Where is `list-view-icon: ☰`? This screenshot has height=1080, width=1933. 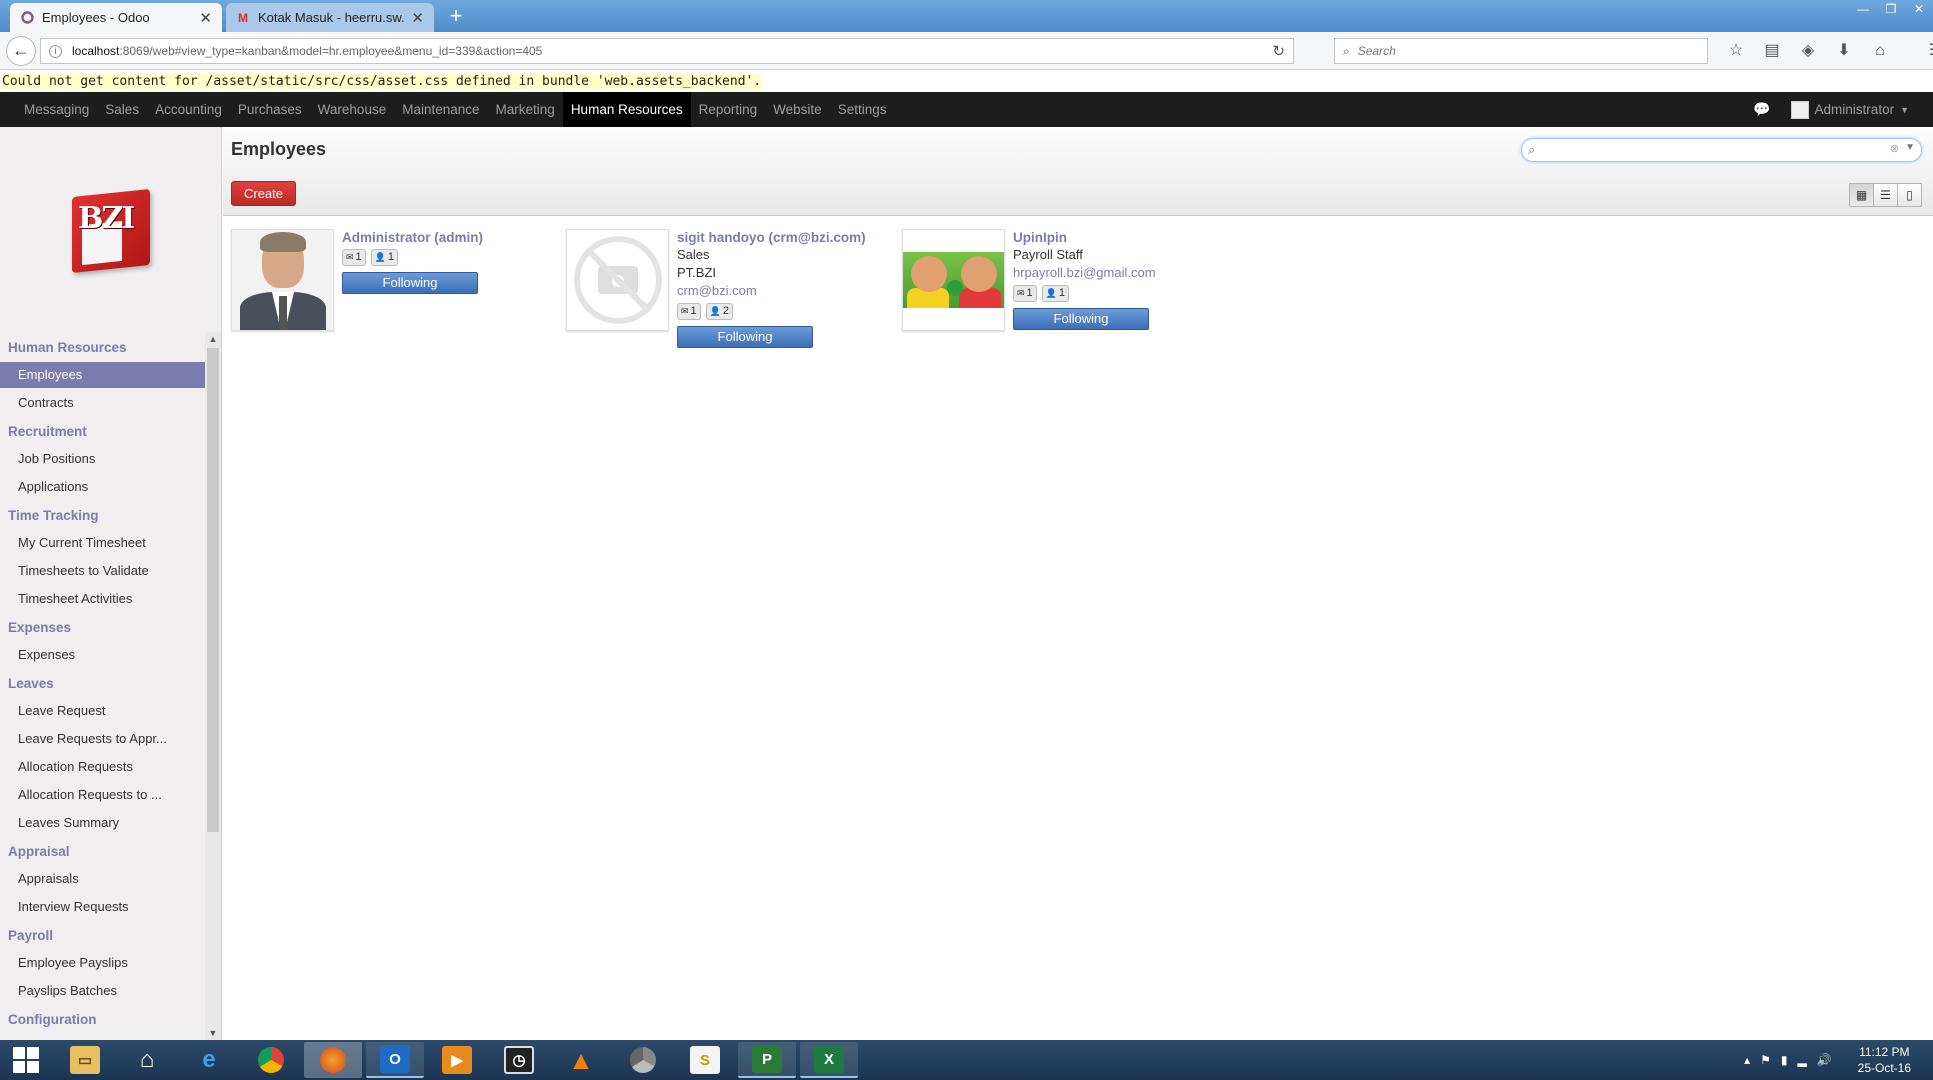 list-view-icon: ☰ is located at coordinates (1885, 195).